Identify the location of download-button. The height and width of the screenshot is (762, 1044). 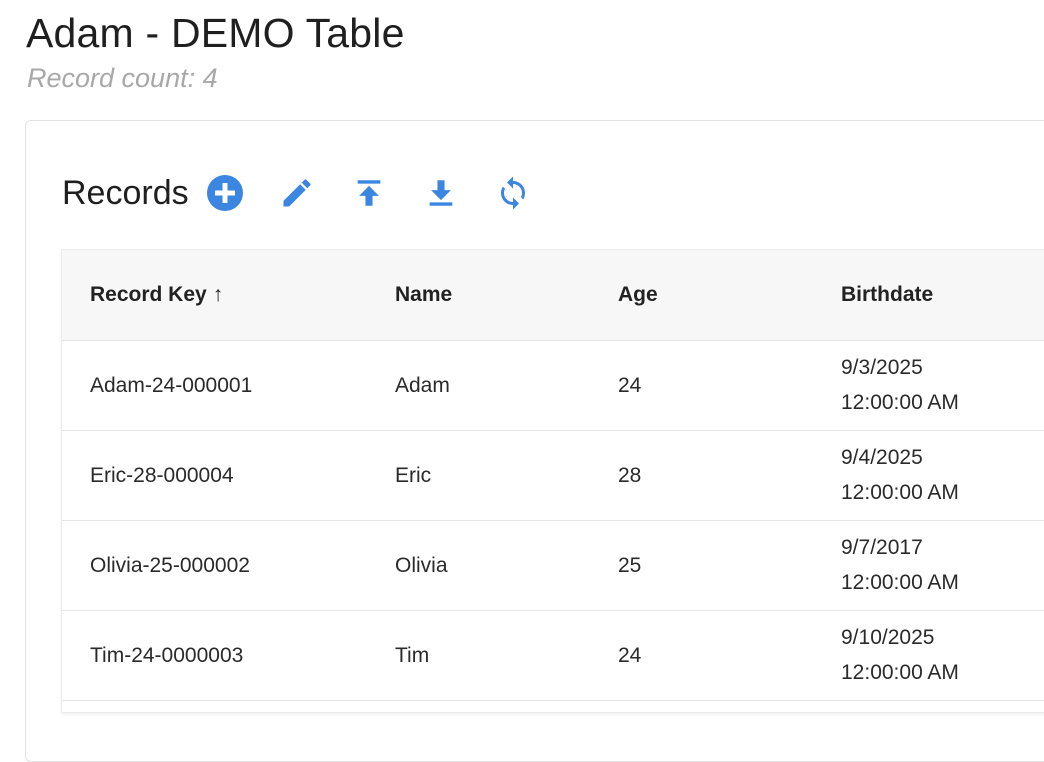
(441, 193).